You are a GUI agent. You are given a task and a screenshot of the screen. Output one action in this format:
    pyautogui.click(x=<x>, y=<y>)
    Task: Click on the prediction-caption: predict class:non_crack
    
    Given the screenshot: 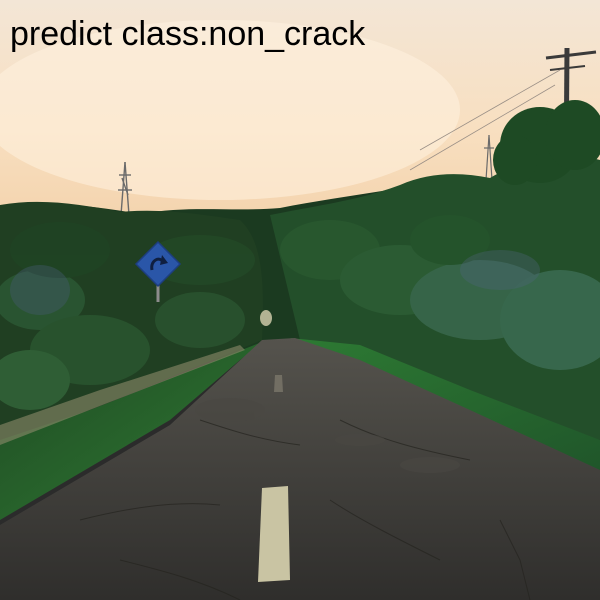 What is the action you would take?
    pyautogui.click(x=188, y=34)
    